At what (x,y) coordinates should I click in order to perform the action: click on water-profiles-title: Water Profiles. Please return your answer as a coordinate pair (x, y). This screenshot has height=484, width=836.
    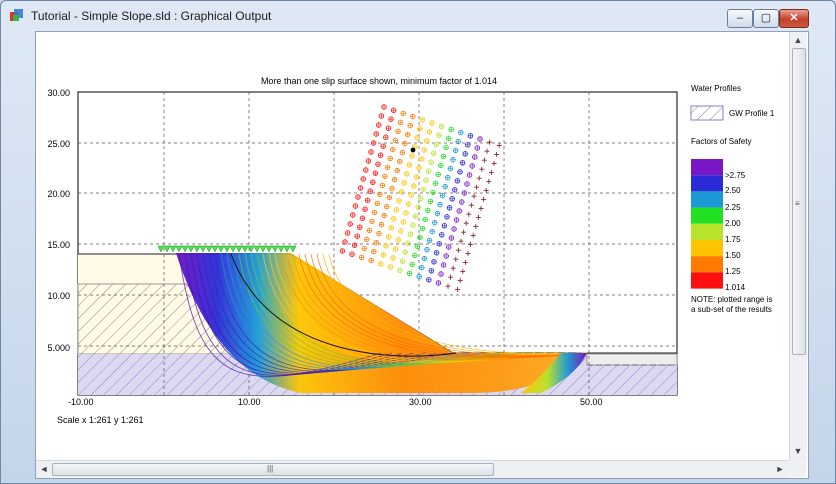
    Looking at the image, I should click on (716, 88).